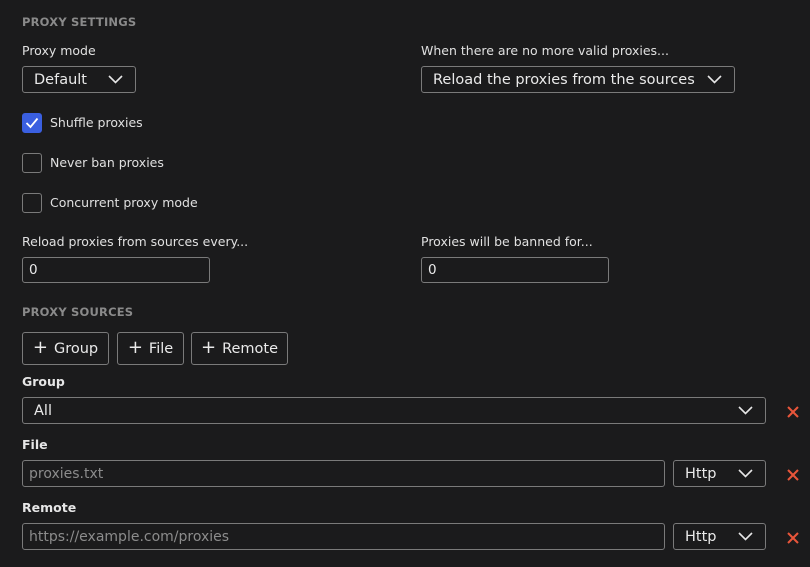 This screenshot has height=567, width=810. What do you see at coordinates (394, 410) in the screenshot?
I see `group-source-select: All` at bounding box center [394, 410].